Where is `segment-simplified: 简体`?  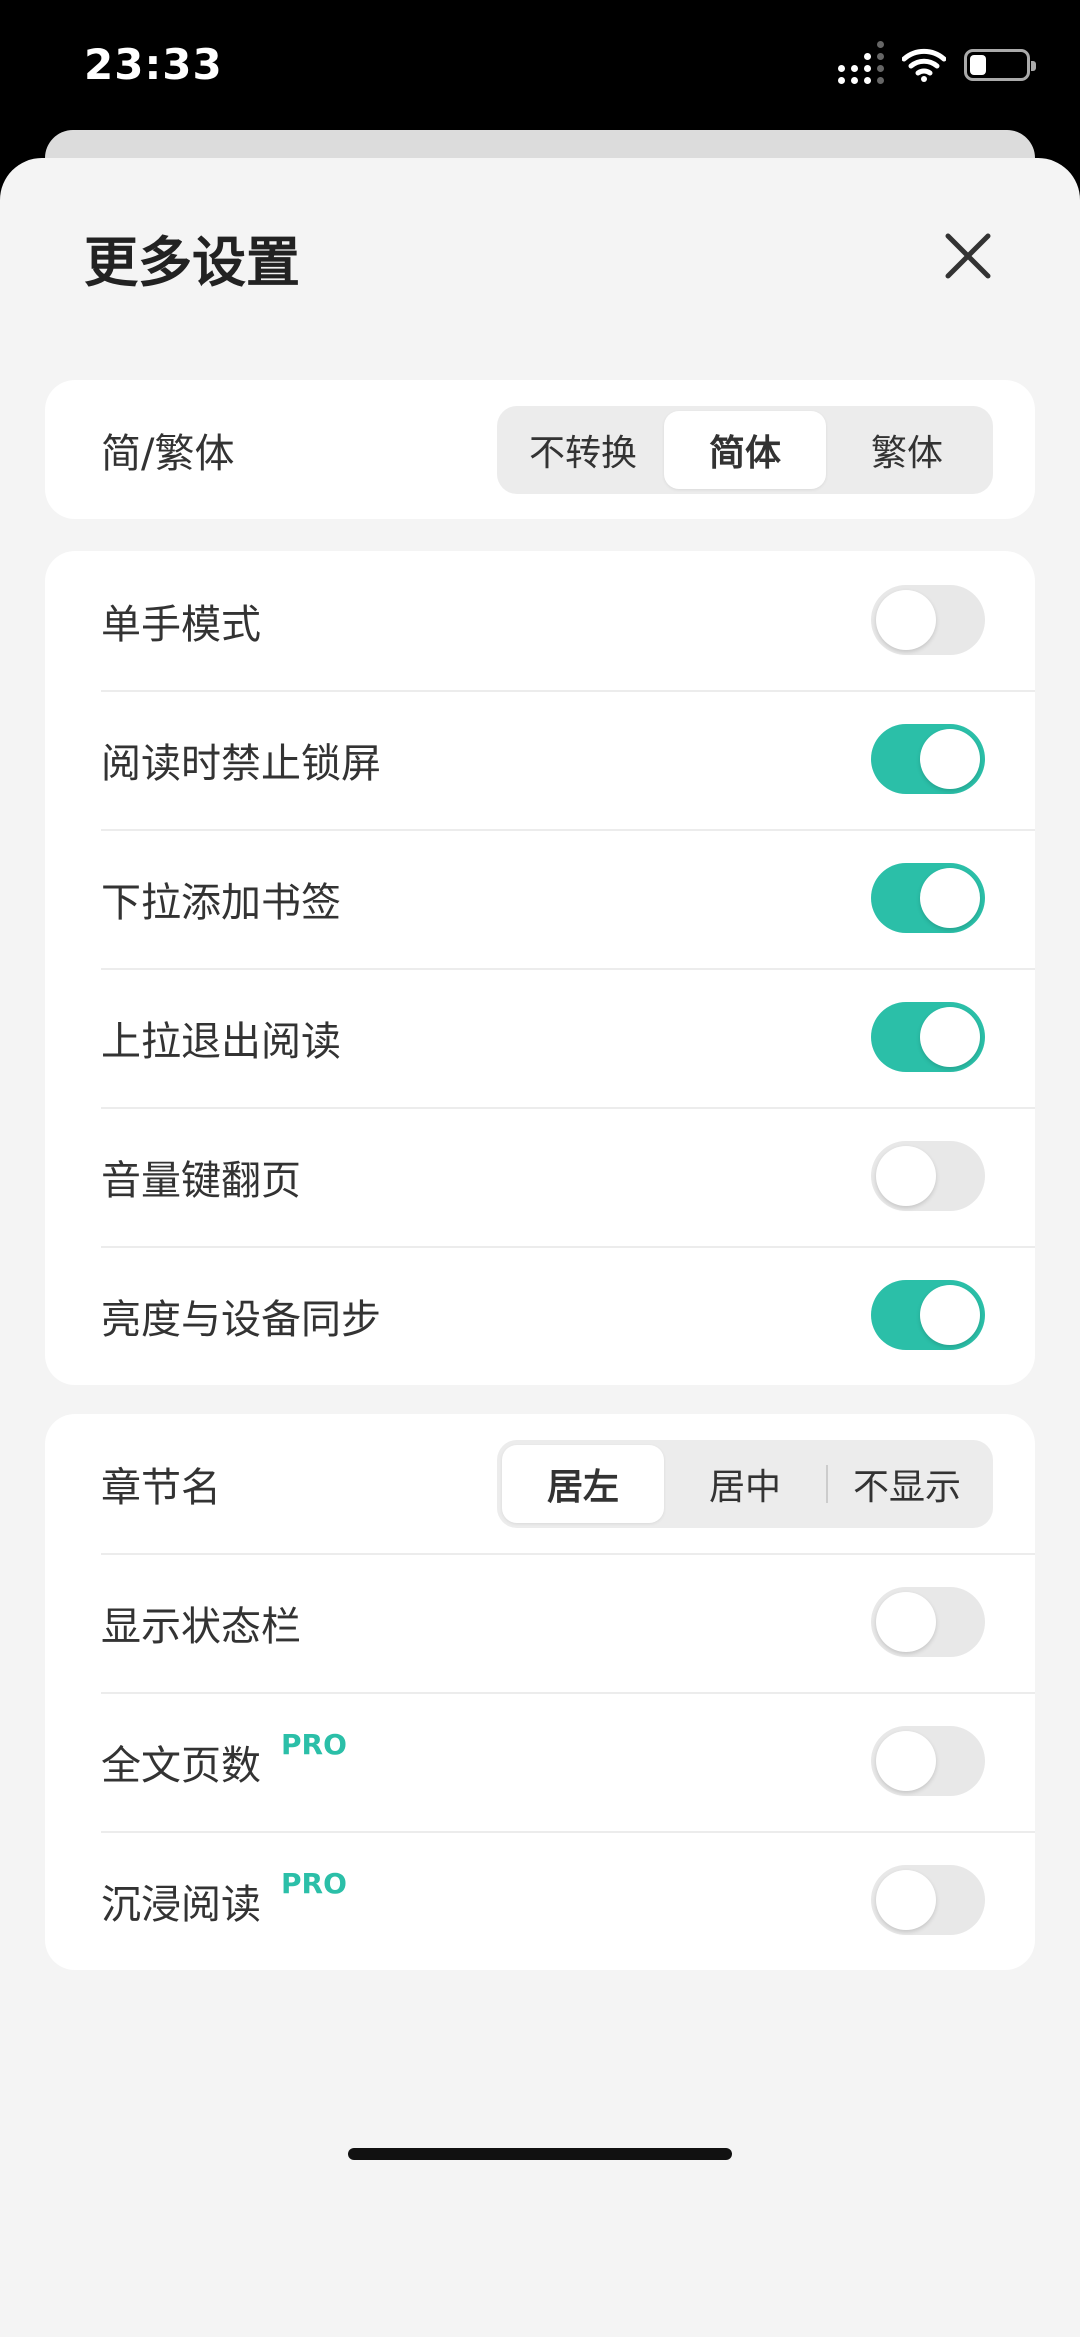
segment-simplified: 简体 is located at coordinates (745, 450).